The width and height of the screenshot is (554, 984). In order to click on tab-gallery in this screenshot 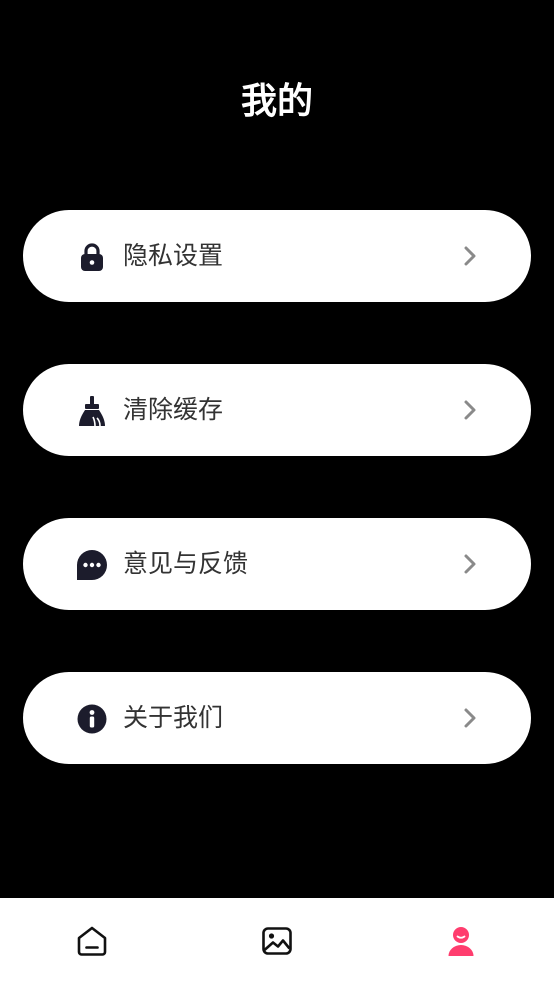, I will do `click(276, 941)`.